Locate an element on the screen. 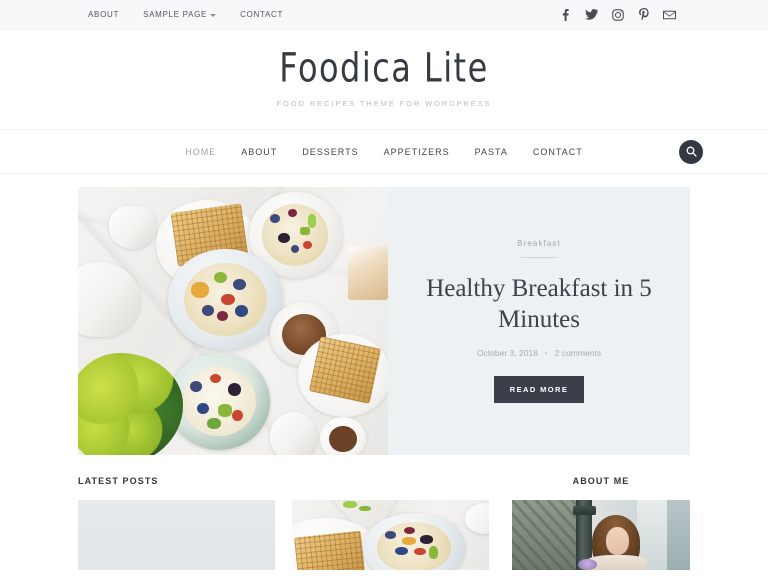 This screenshot has height=576, width=768. post-card-waffles is located at coordinates (390, 535).